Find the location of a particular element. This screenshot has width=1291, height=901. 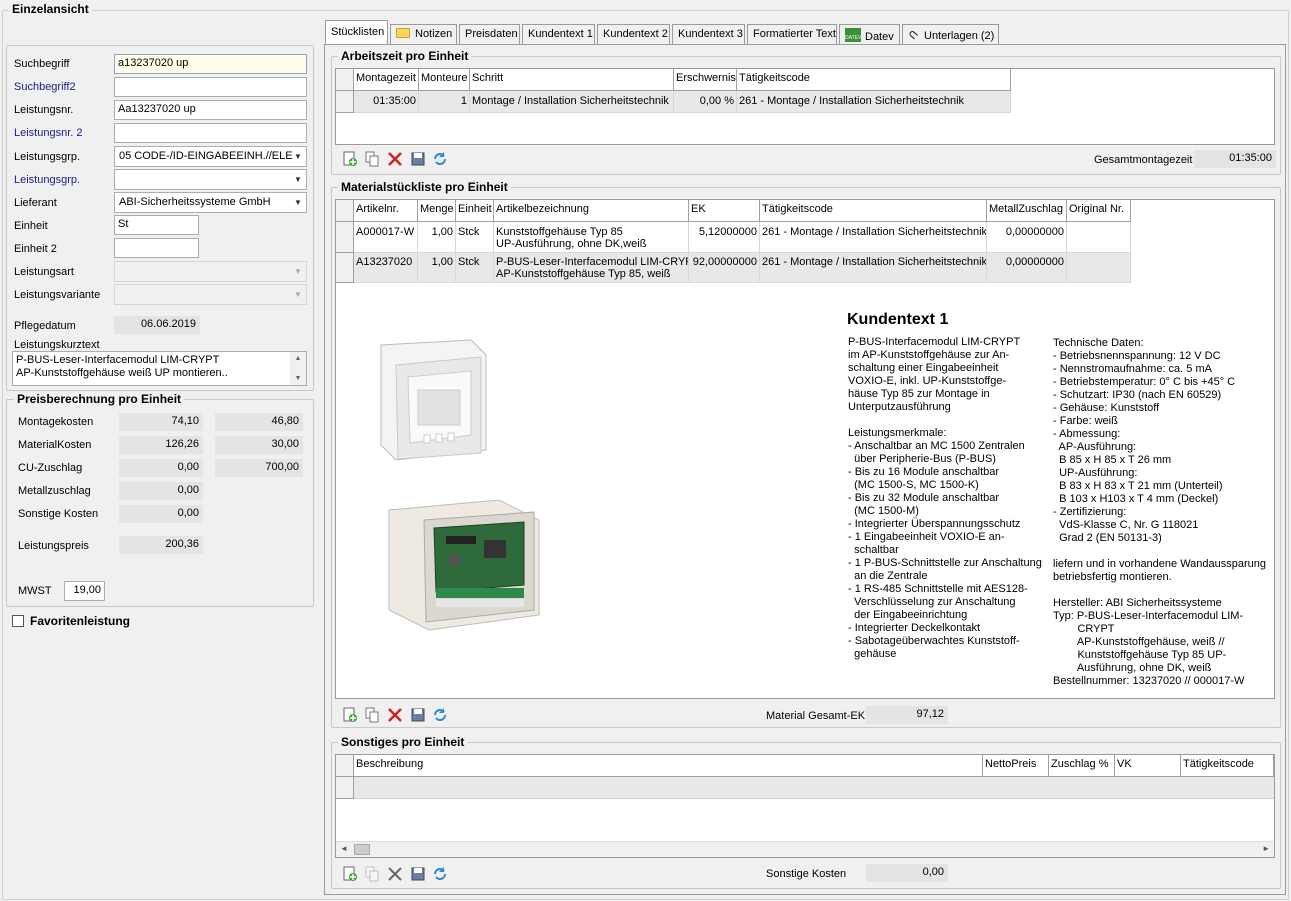

sonstige-kosten-label: Sonstige Kosten is located at coordinates (806, 874).